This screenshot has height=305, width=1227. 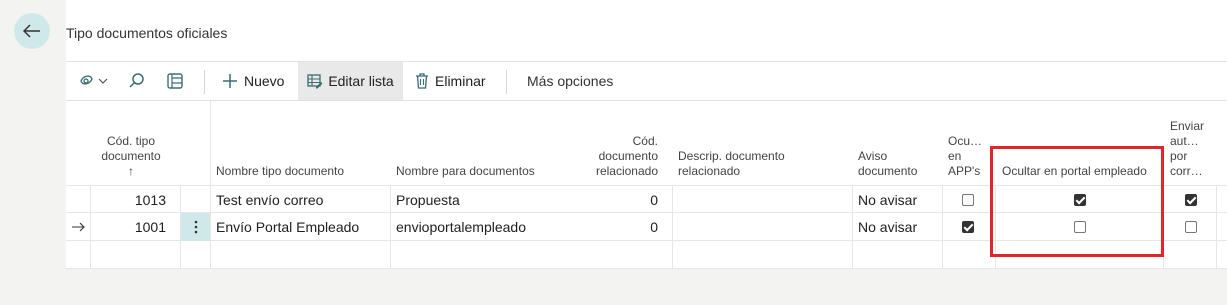 I want to click on col-doc-name-label: Nombre para documentos, so click(x=465, y=171).